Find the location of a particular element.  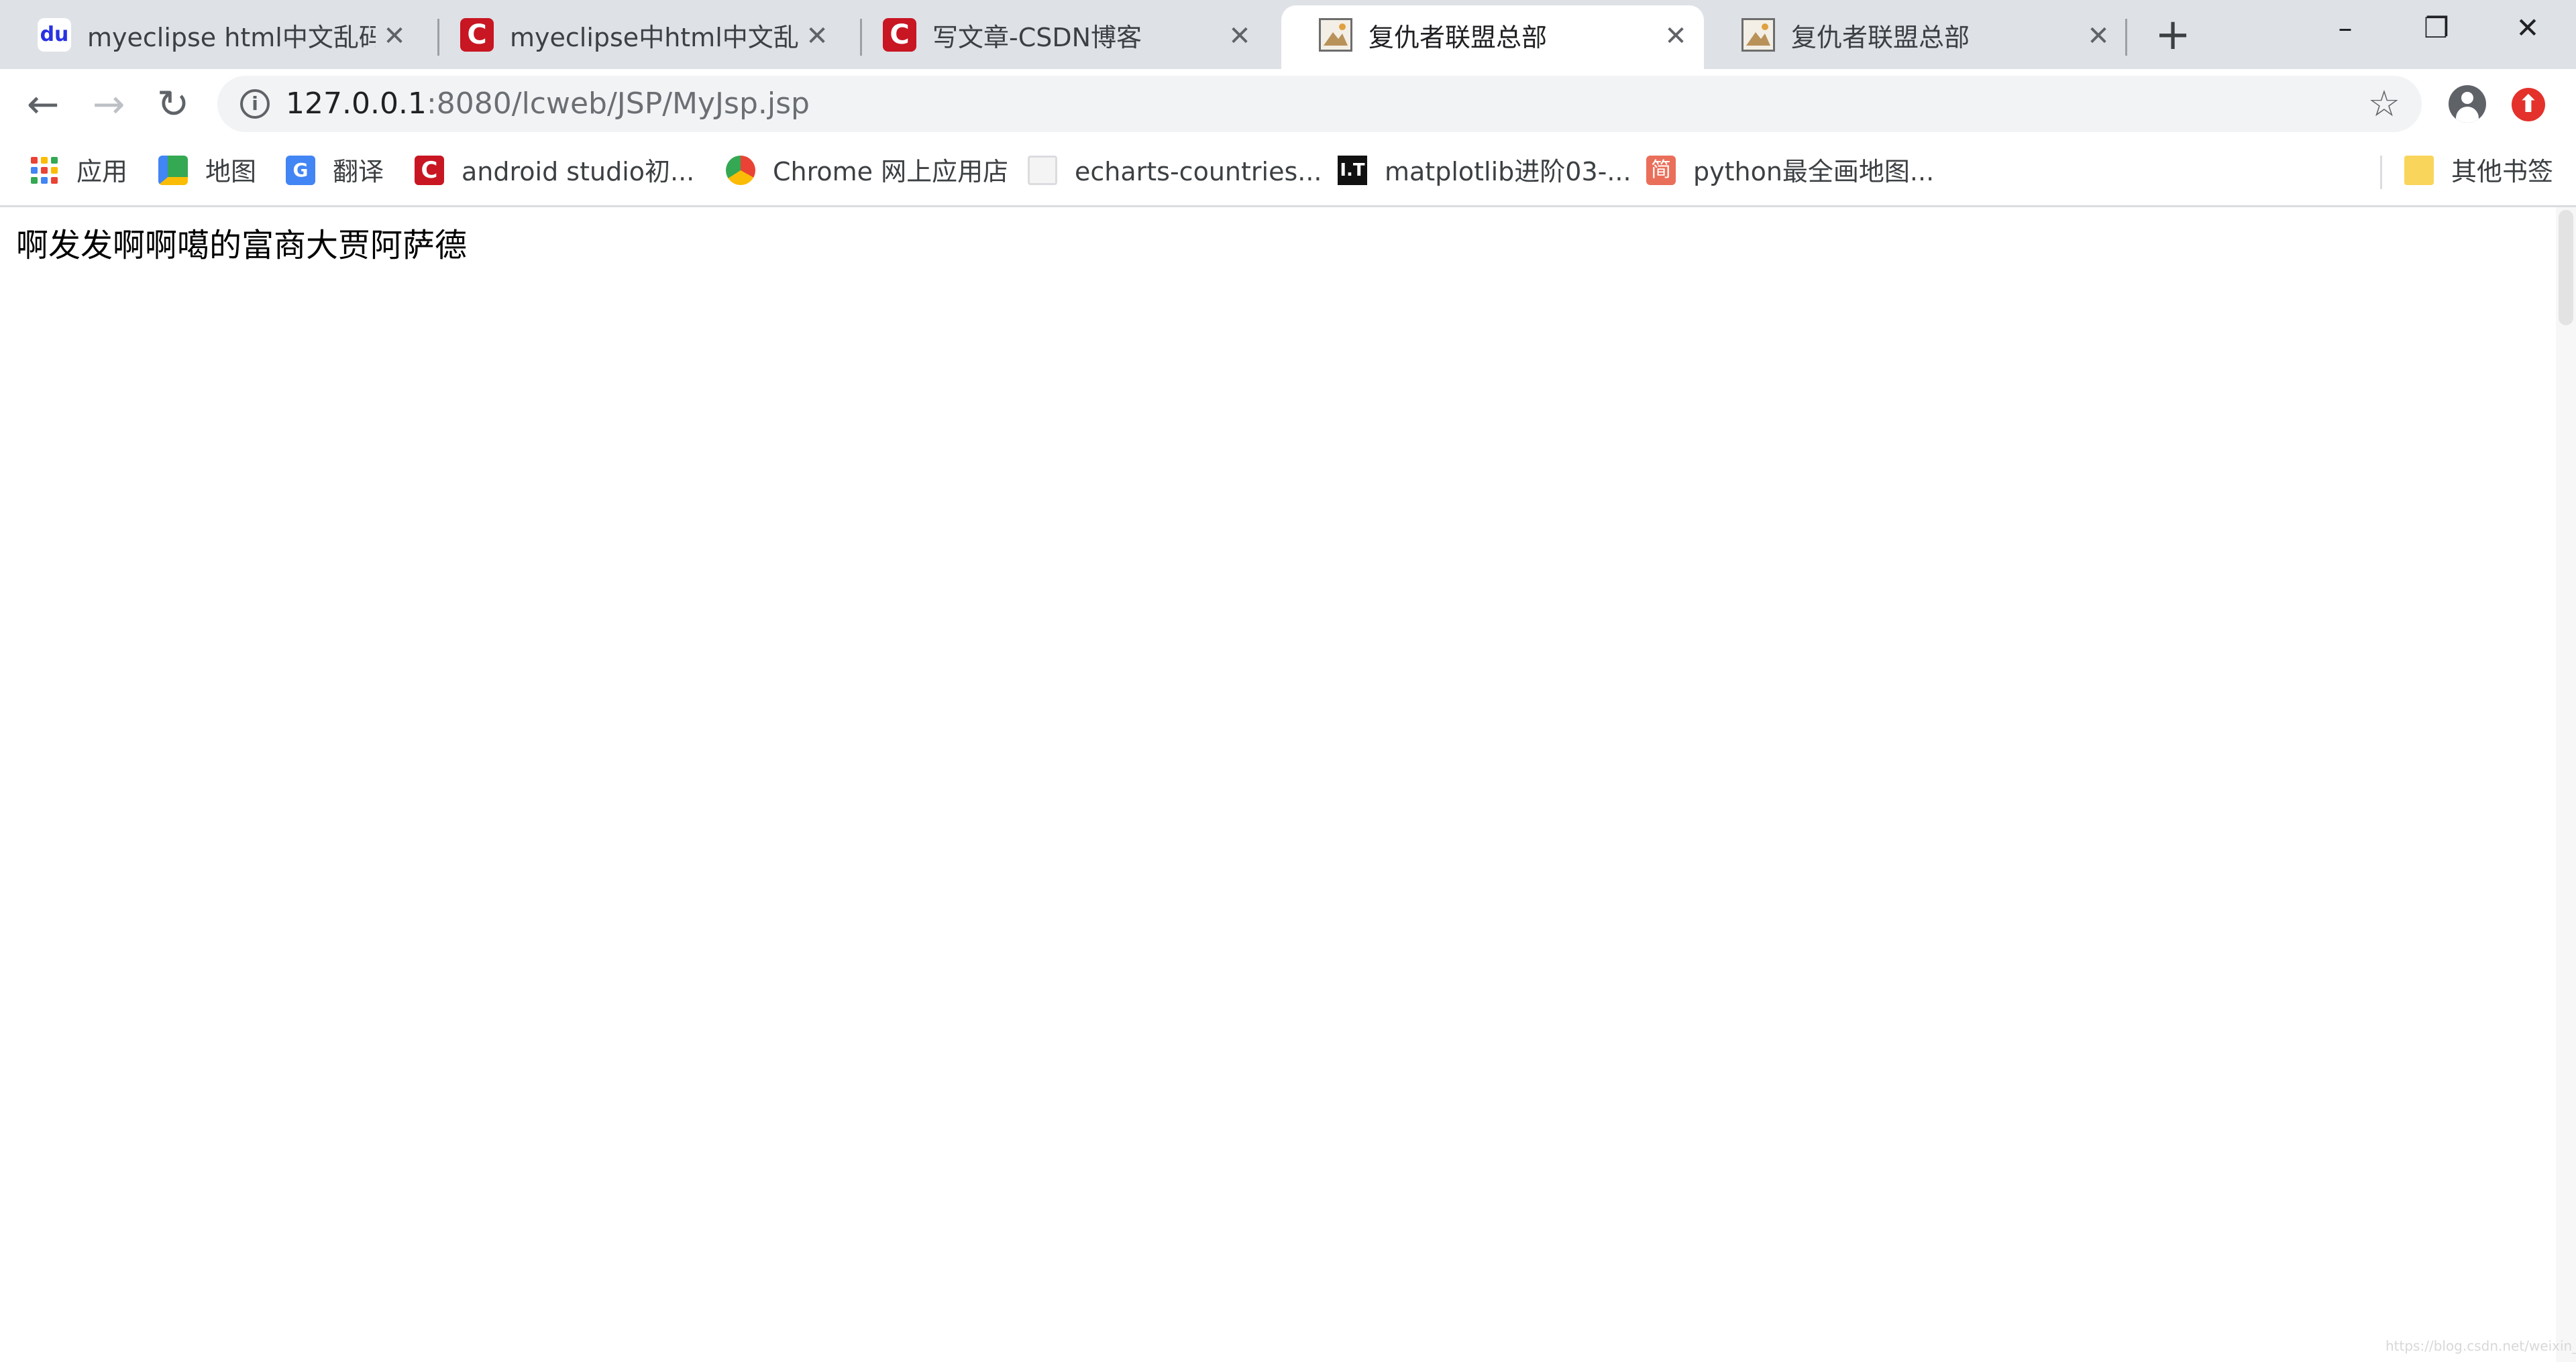

maps-icon is located at coordinates (173, 170).